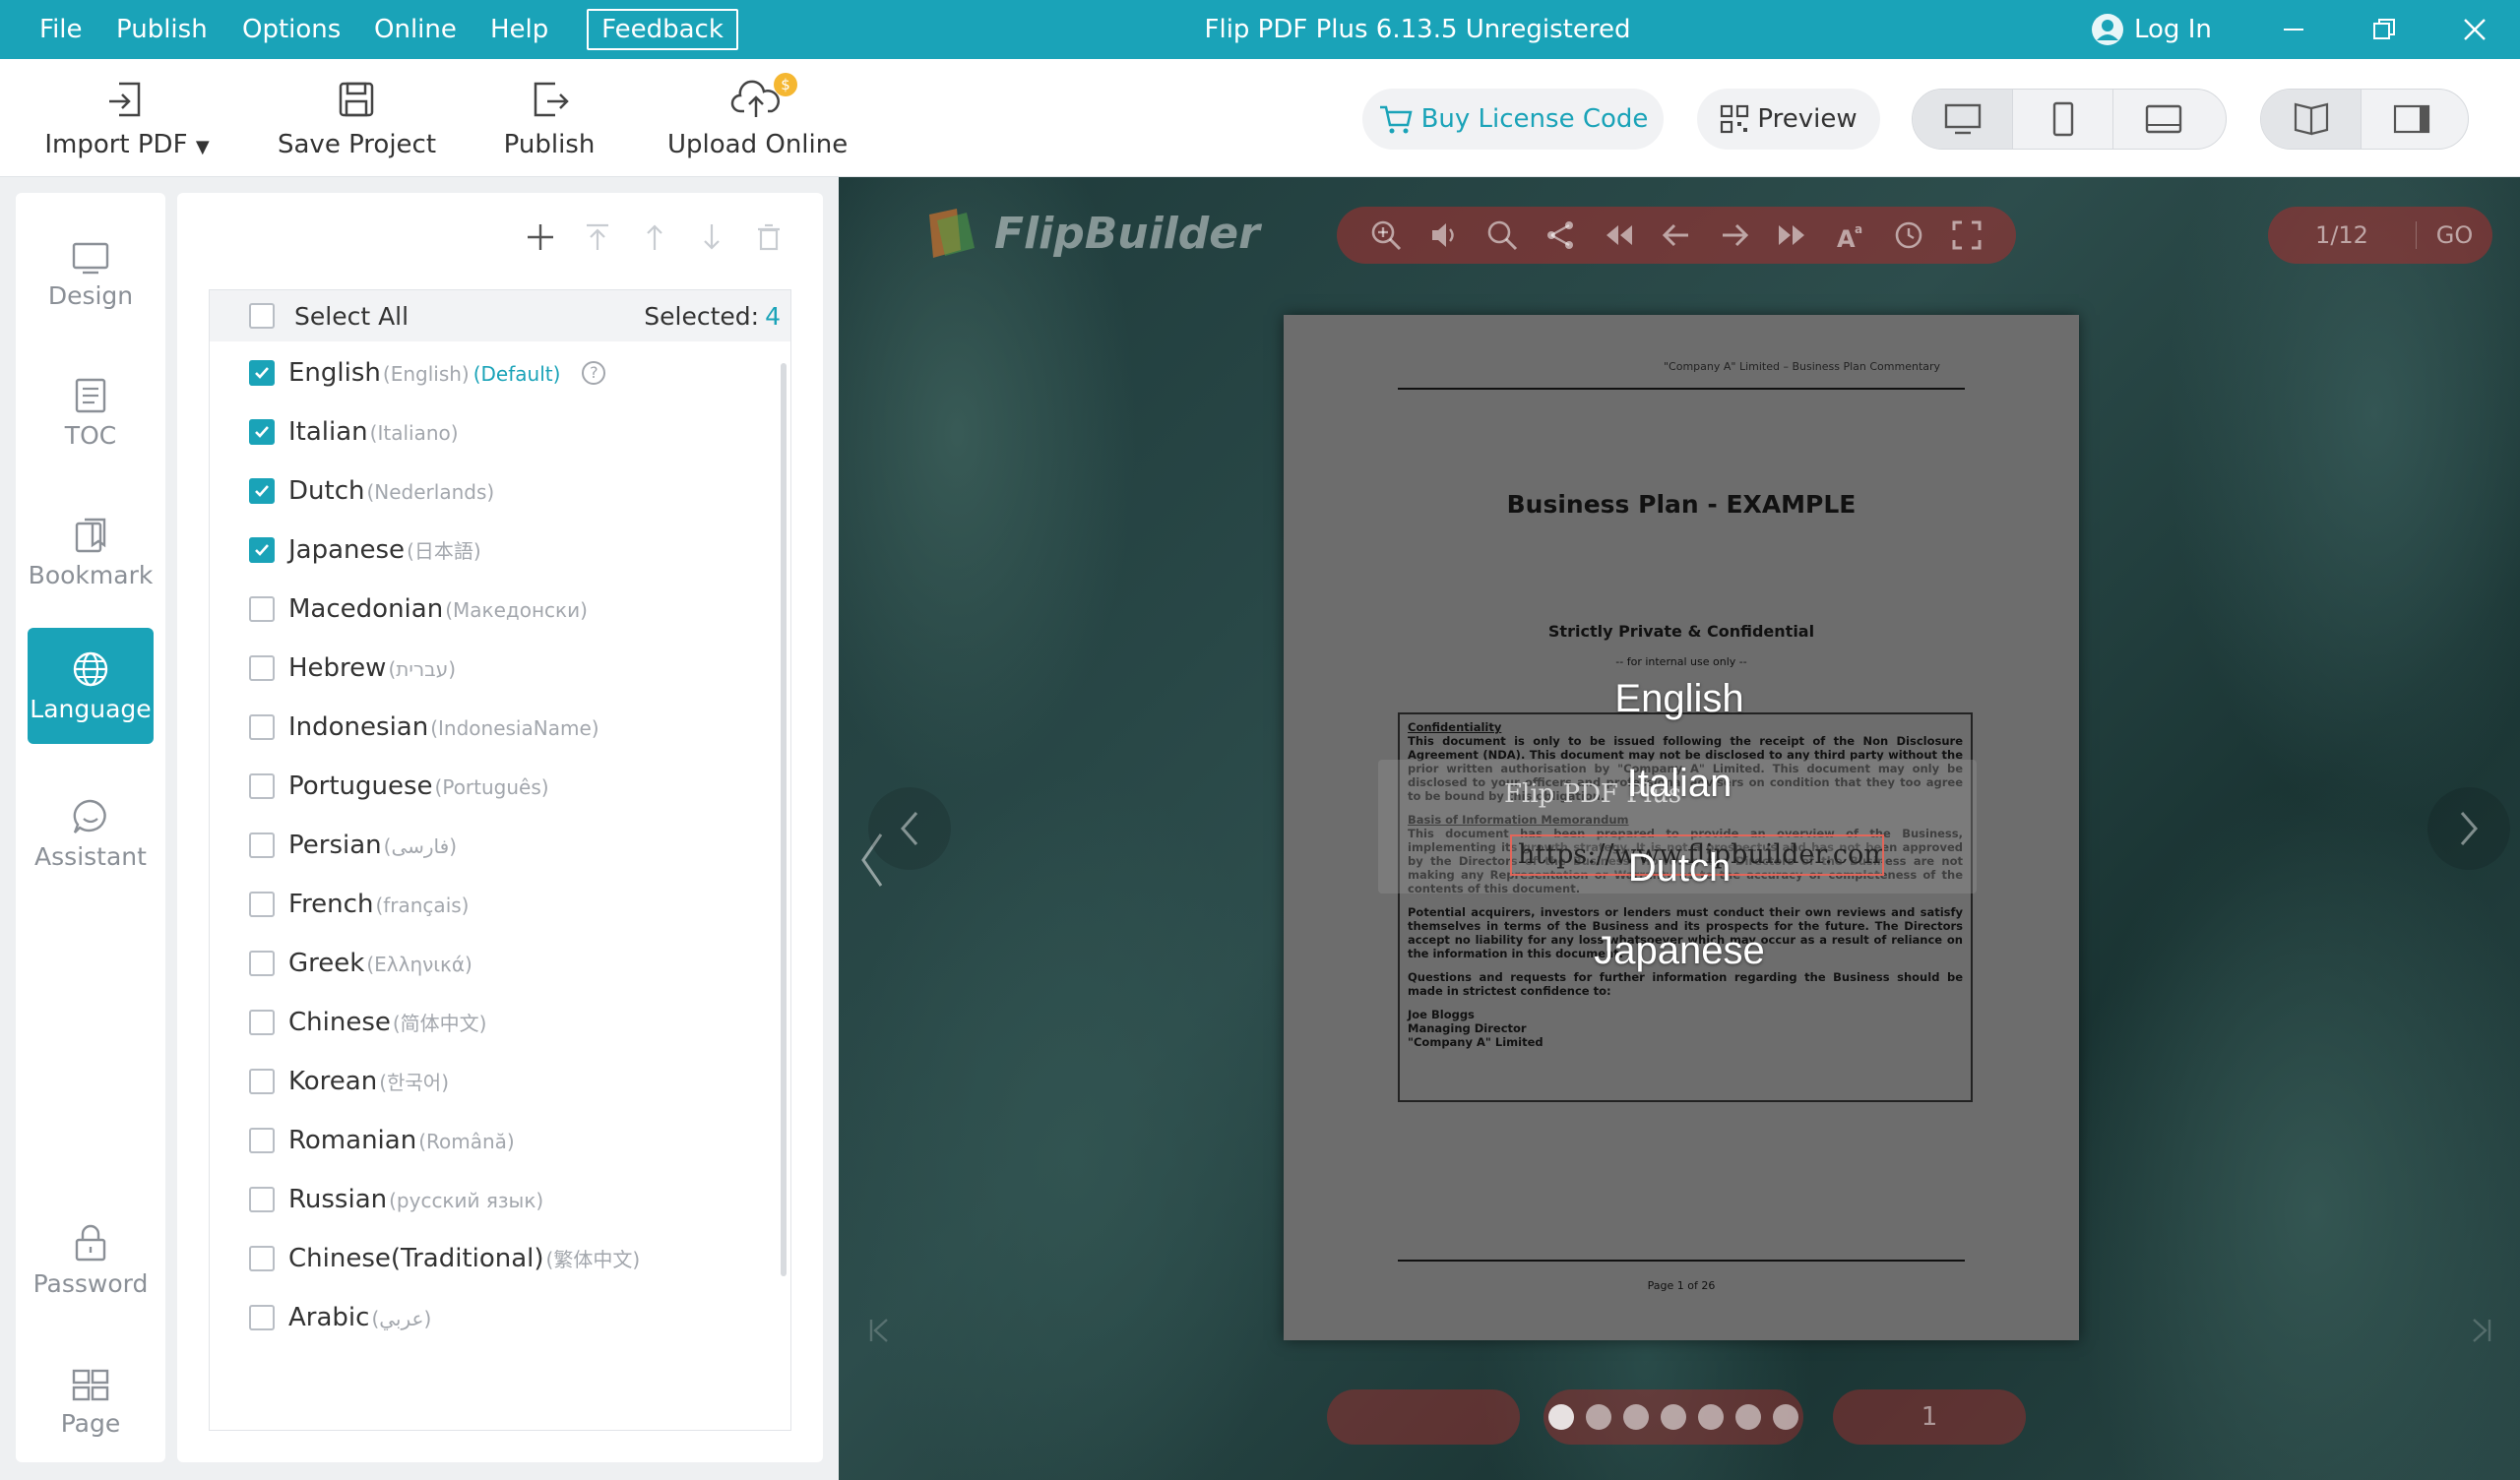 This screenshot has height=1480, width=2520. I want to click on last-page-arrow, so click(2479, 1330).